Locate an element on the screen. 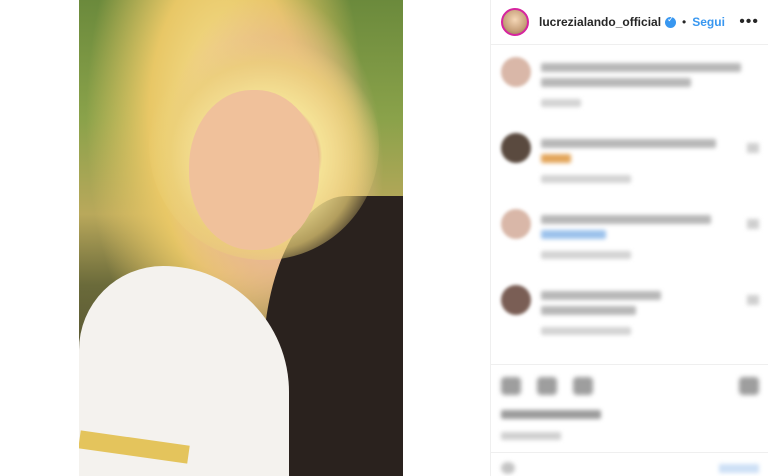  post-comment-button is located at coordinates (739, 468).